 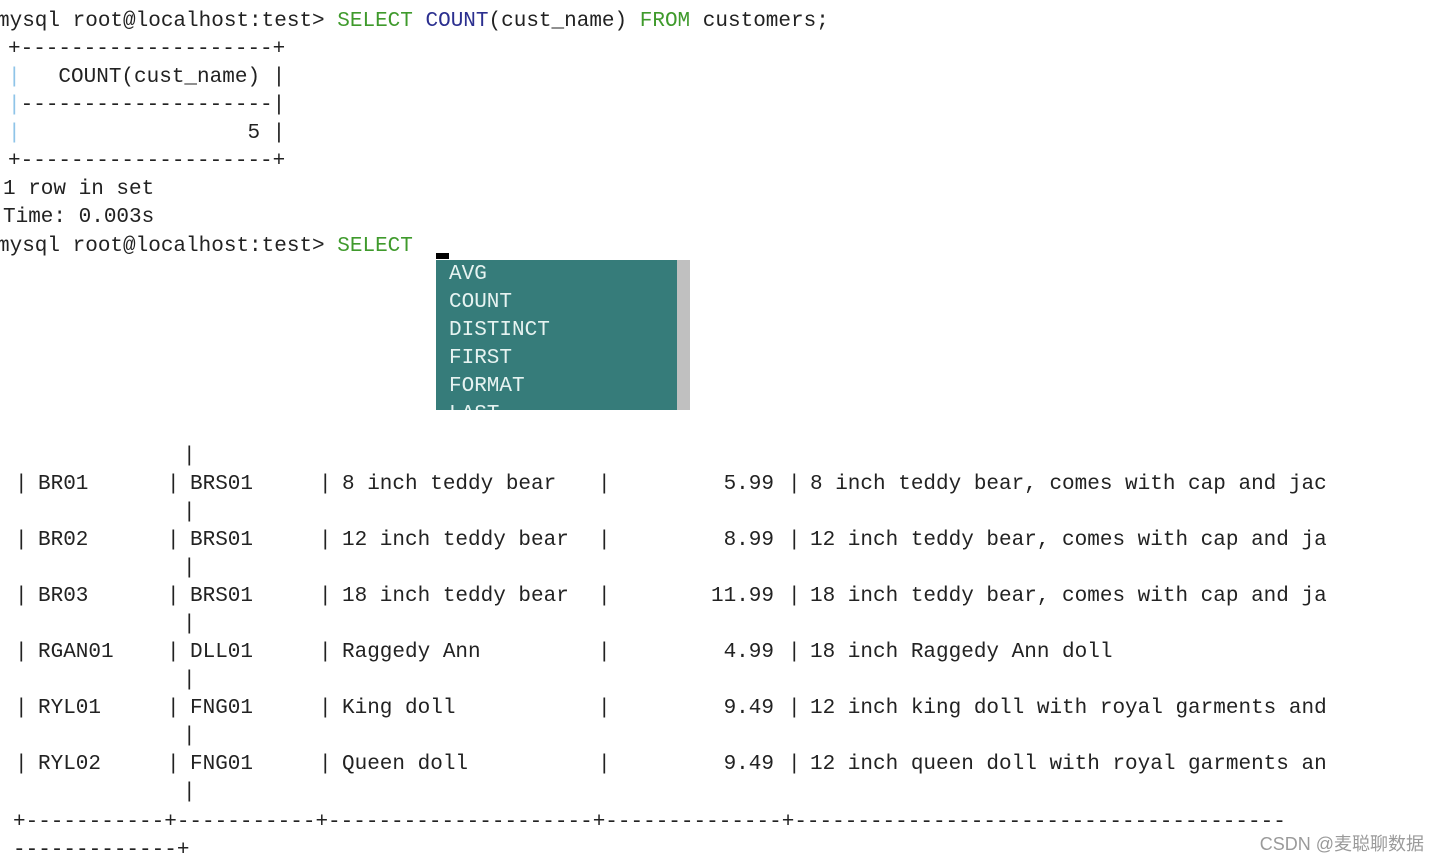 What do you see at coordinates (499, 331) in the screenshot?
I see `autocomplete-item: DISTINCT` at bounding box center [499, 331].